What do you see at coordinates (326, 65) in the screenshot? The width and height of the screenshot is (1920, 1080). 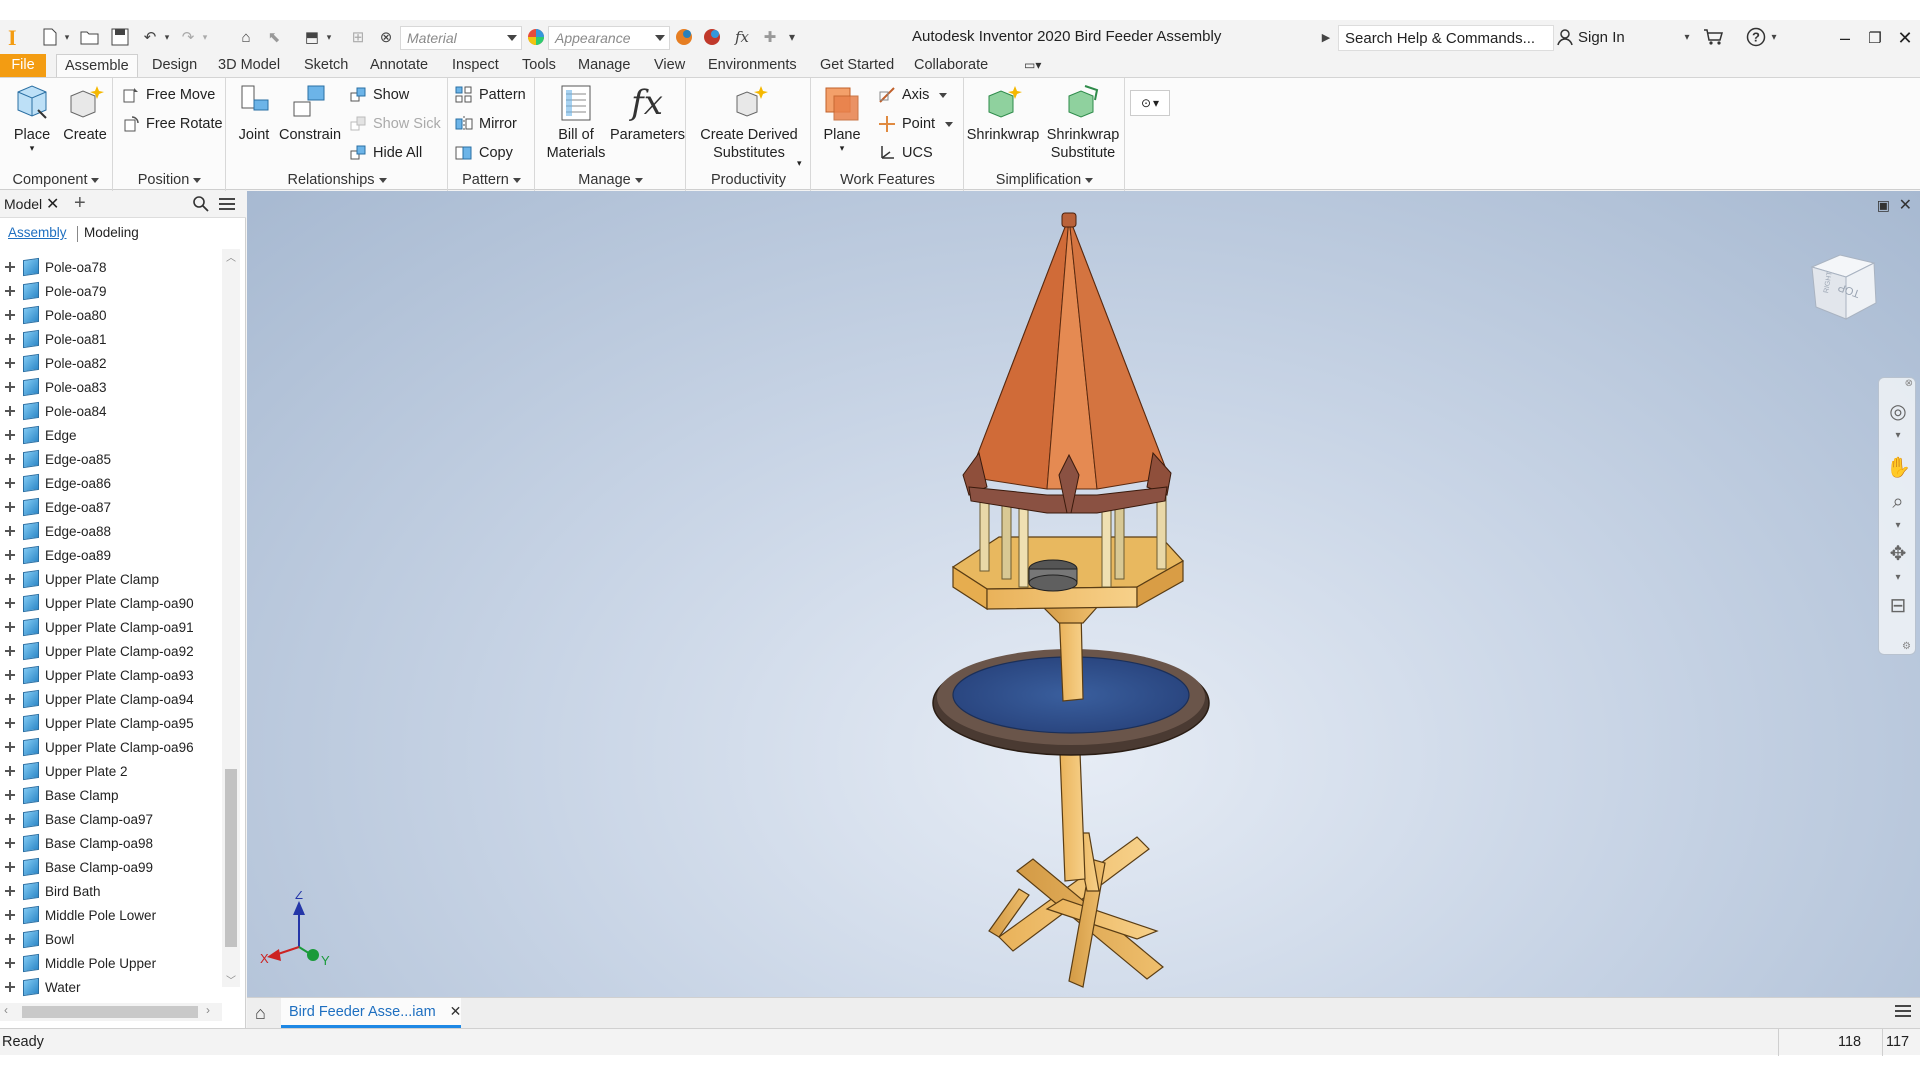 I see `tab-sketch: Sketch` at bounding box center [326, 65].